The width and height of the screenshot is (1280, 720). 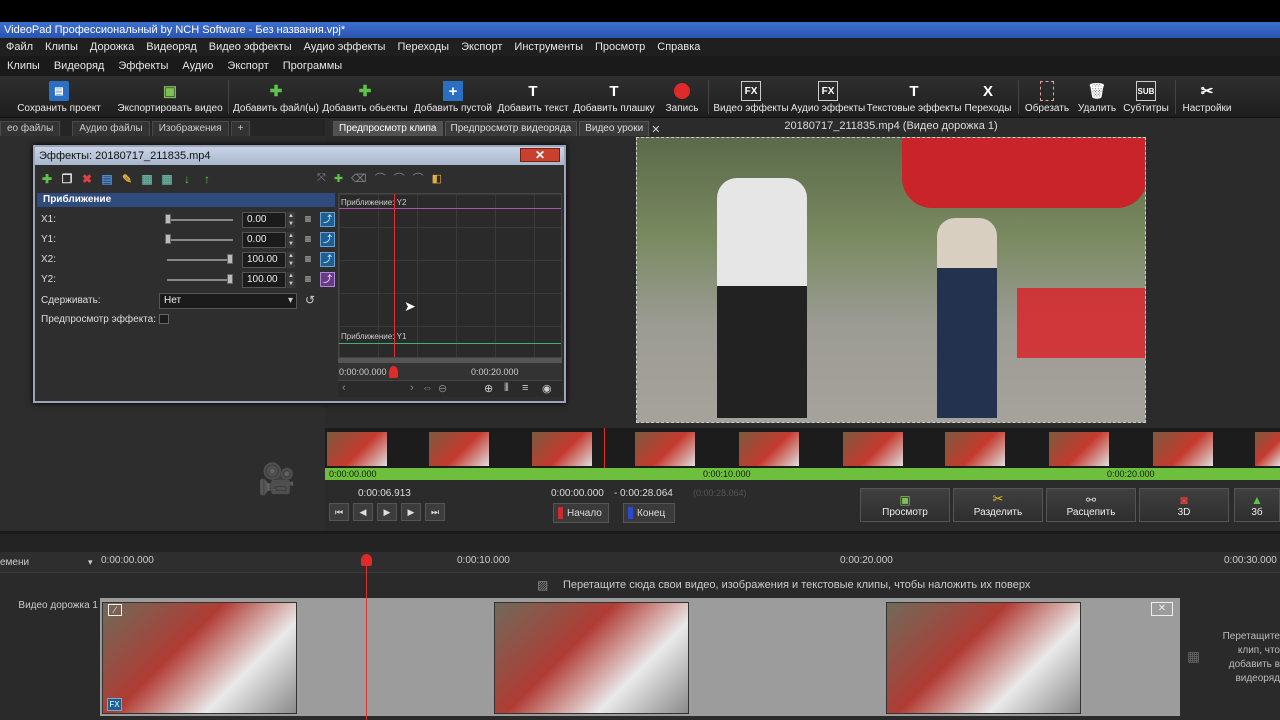 I want to click on chevron-down-icon: ▾, so click(x=90, y=562).